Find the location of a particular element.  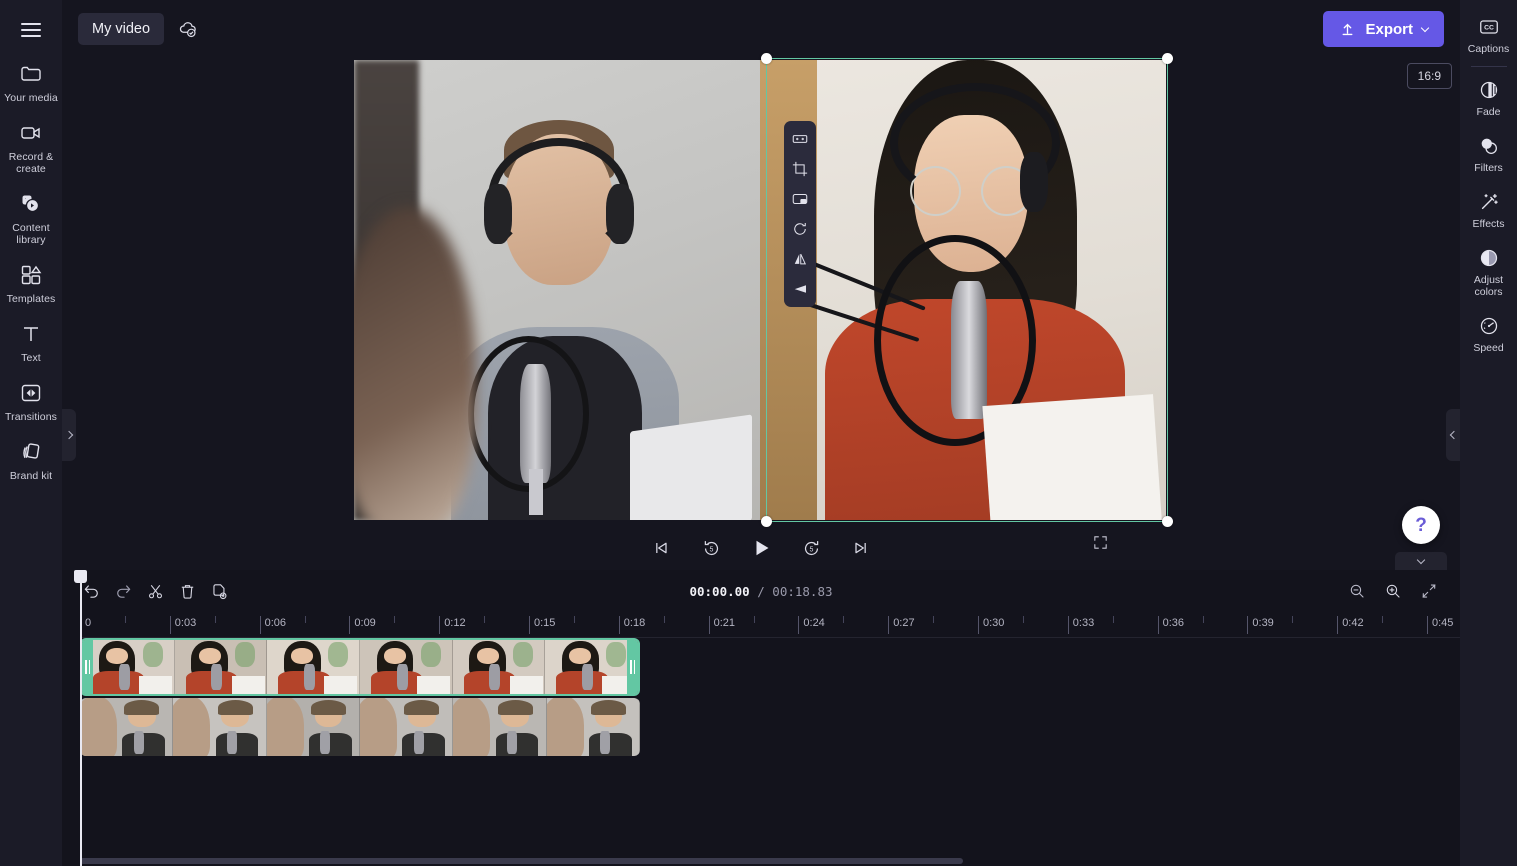

rewind-5-icon: 5 is located at coordinates (711, 548).